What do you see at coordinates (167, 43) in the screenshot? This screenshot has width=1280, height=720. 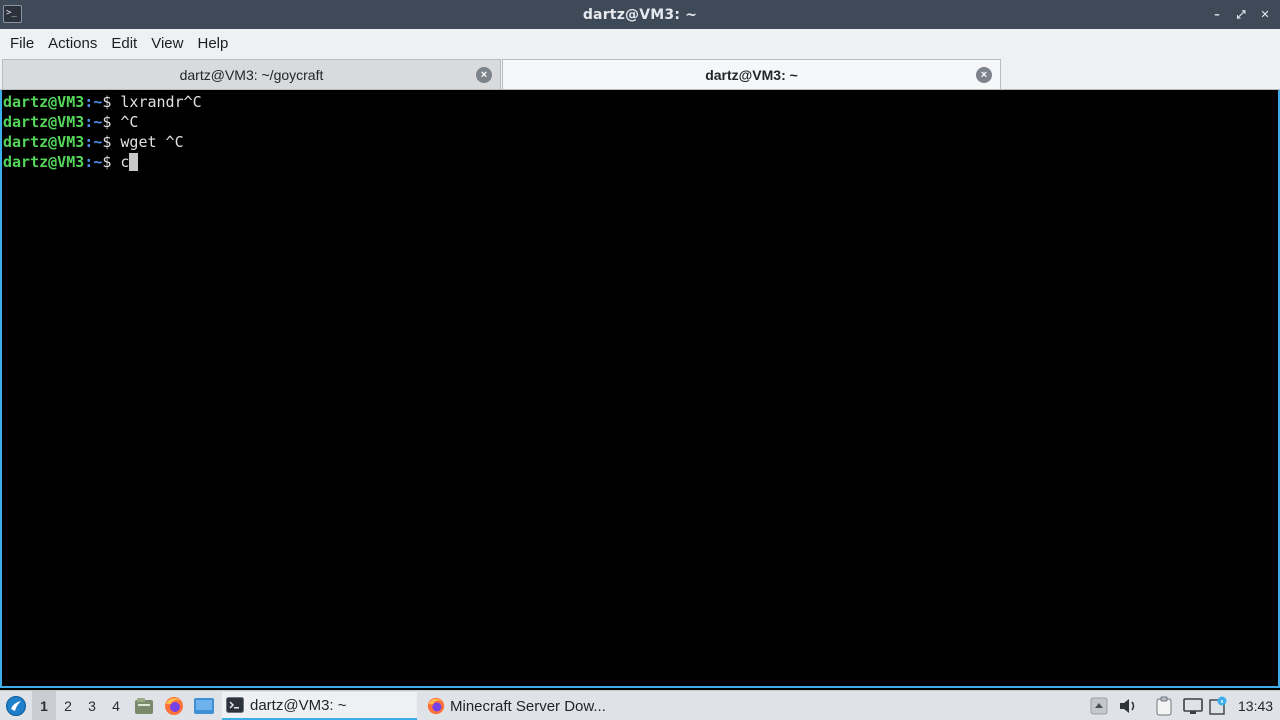 I see `menu-view: View` at bounding box center [167, 43].